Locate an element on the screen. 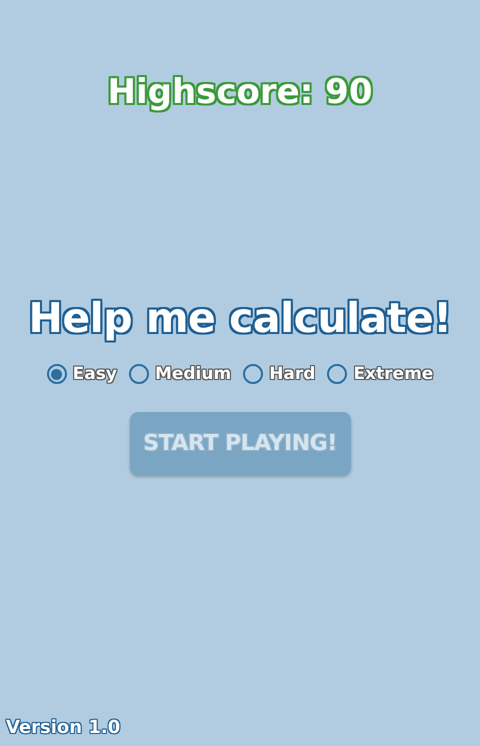  difficulty-radio: Medium is located at coordinates (180, 374).